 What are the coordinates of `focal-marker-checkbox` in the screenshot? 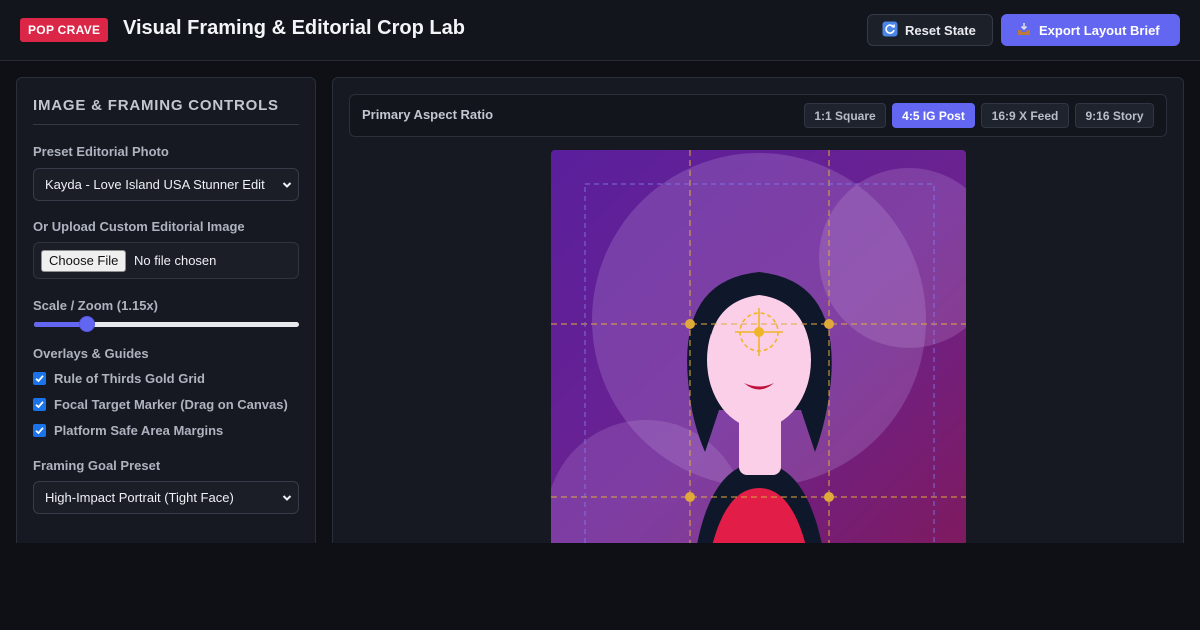 It's located at (39, 404).